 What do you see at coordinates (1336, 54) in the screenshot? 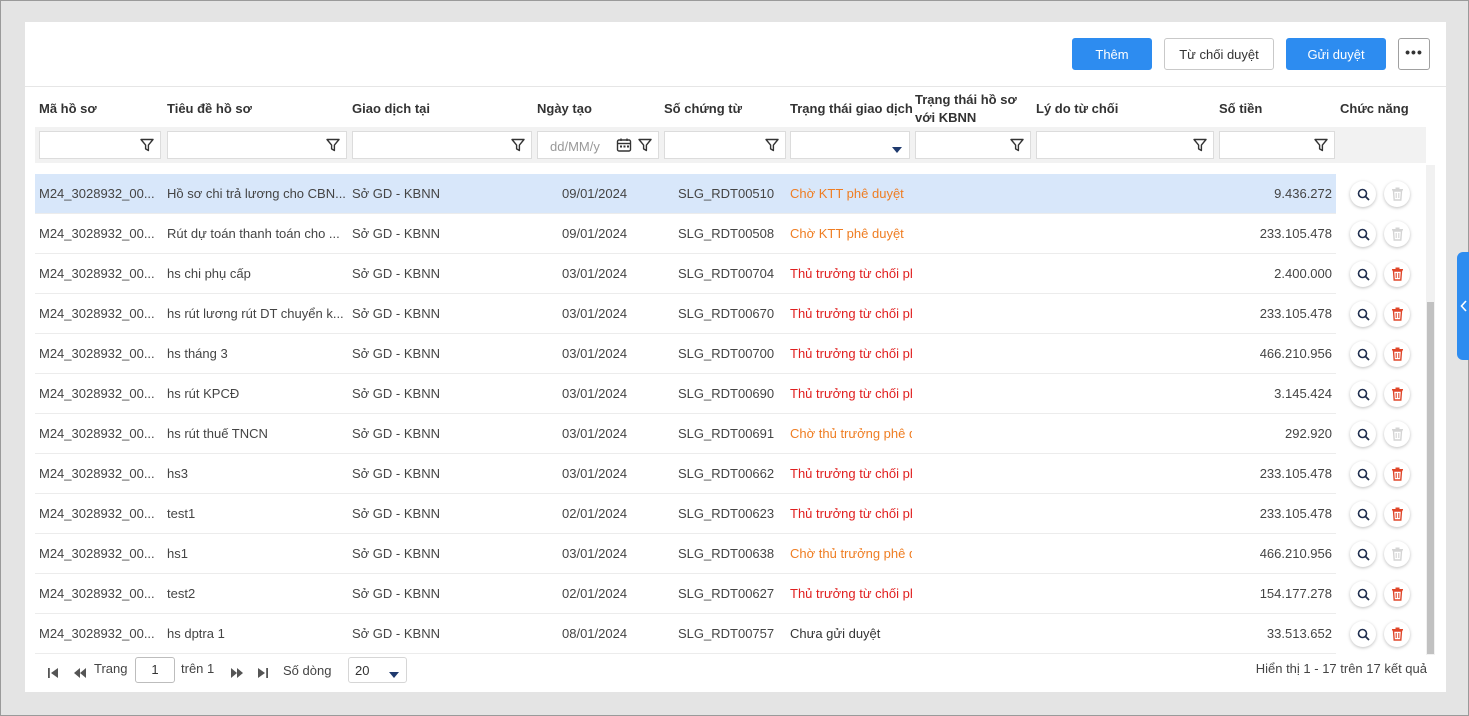
I see `send-approval-button: Gửi duyệt` at bounding box center [1336, 54].